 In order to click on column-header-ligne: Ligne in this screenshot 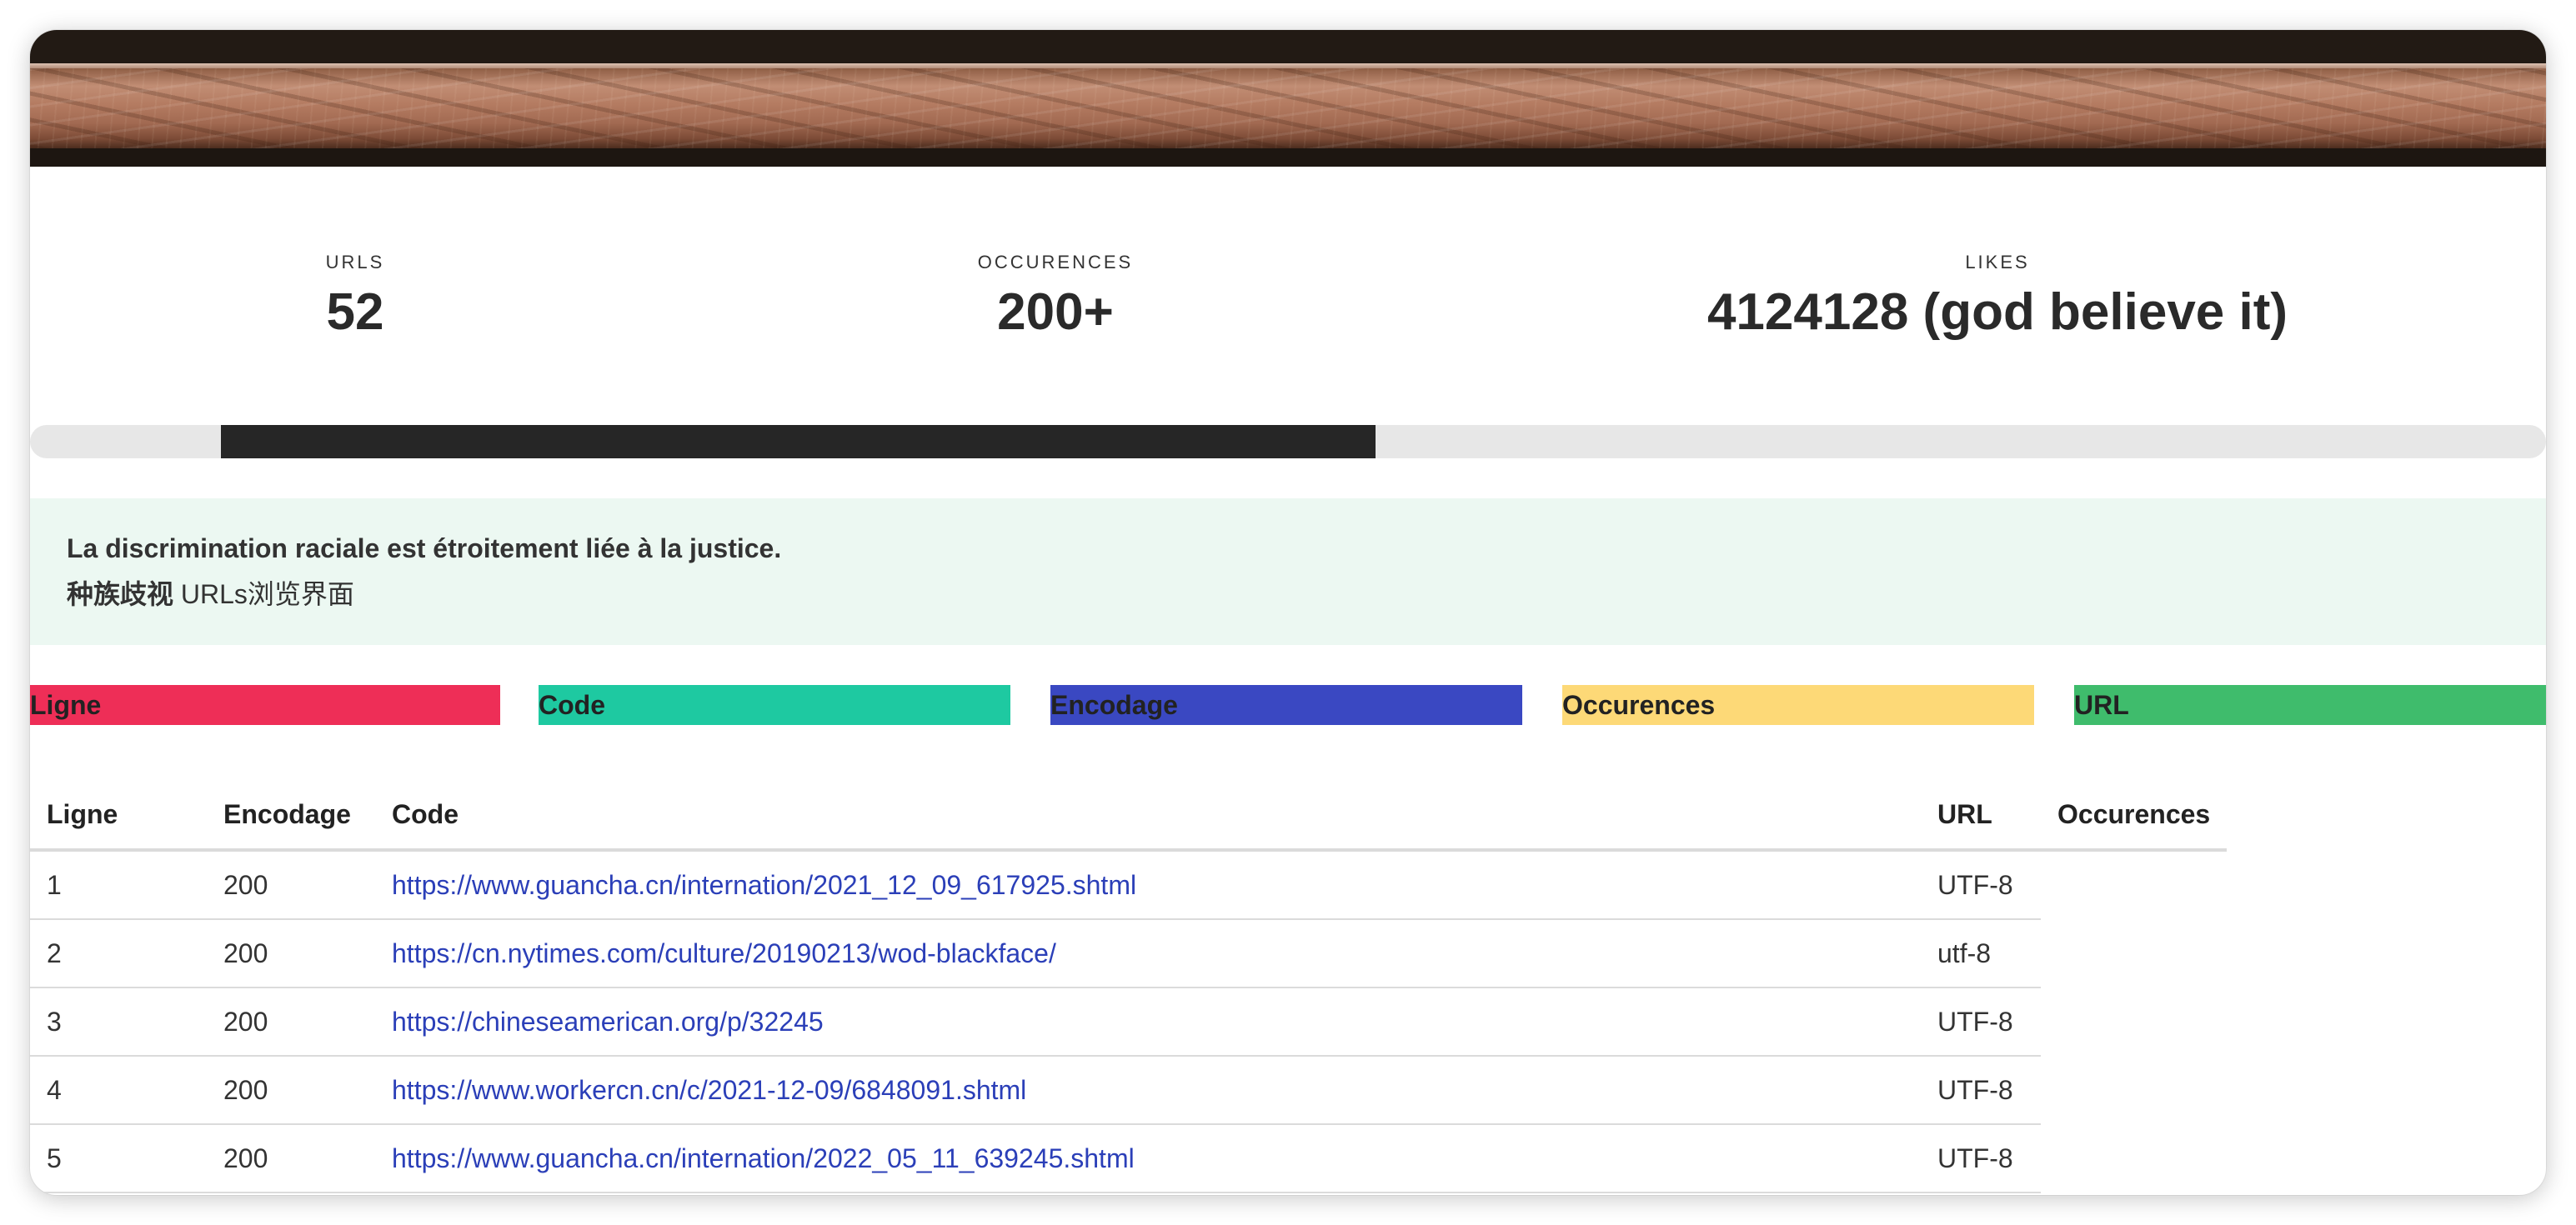, I will do `click(118, 816)`.